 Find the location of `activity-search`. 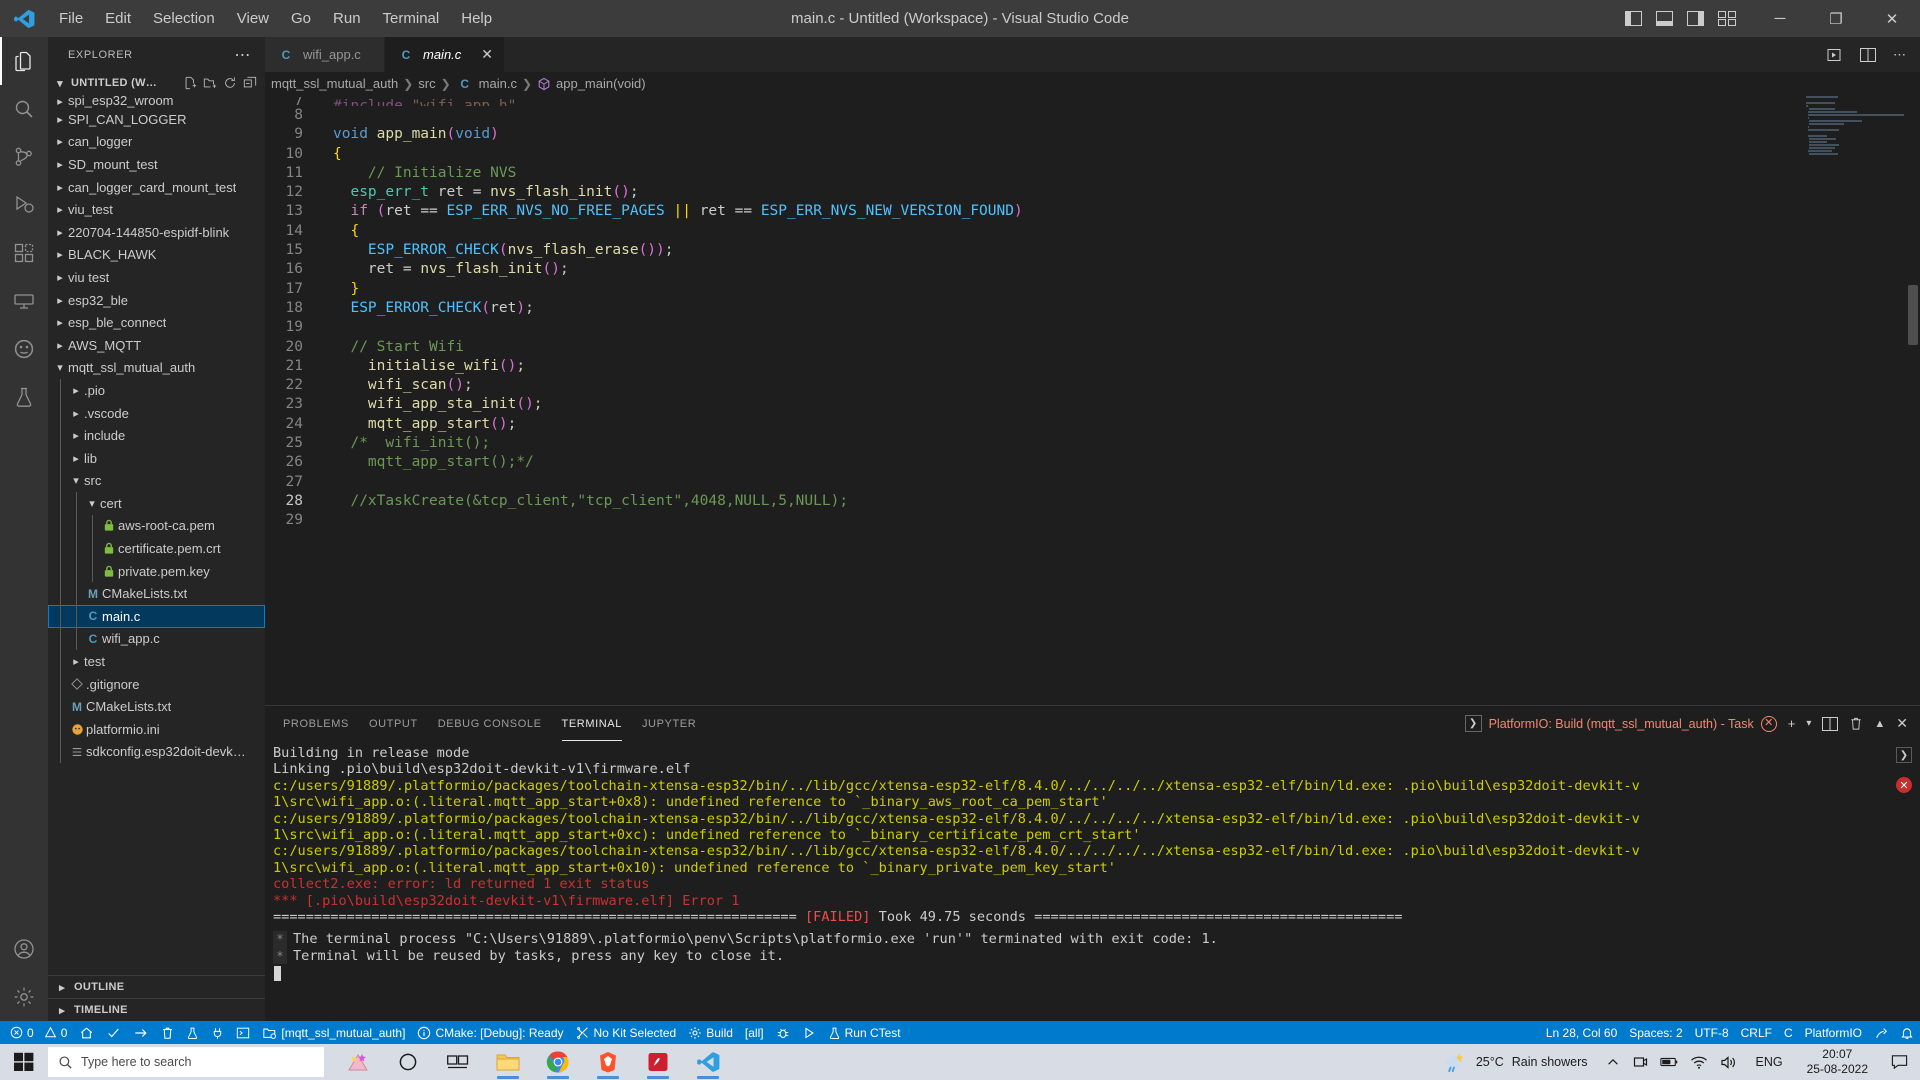

activity-search is located at coordinates (24, 109).